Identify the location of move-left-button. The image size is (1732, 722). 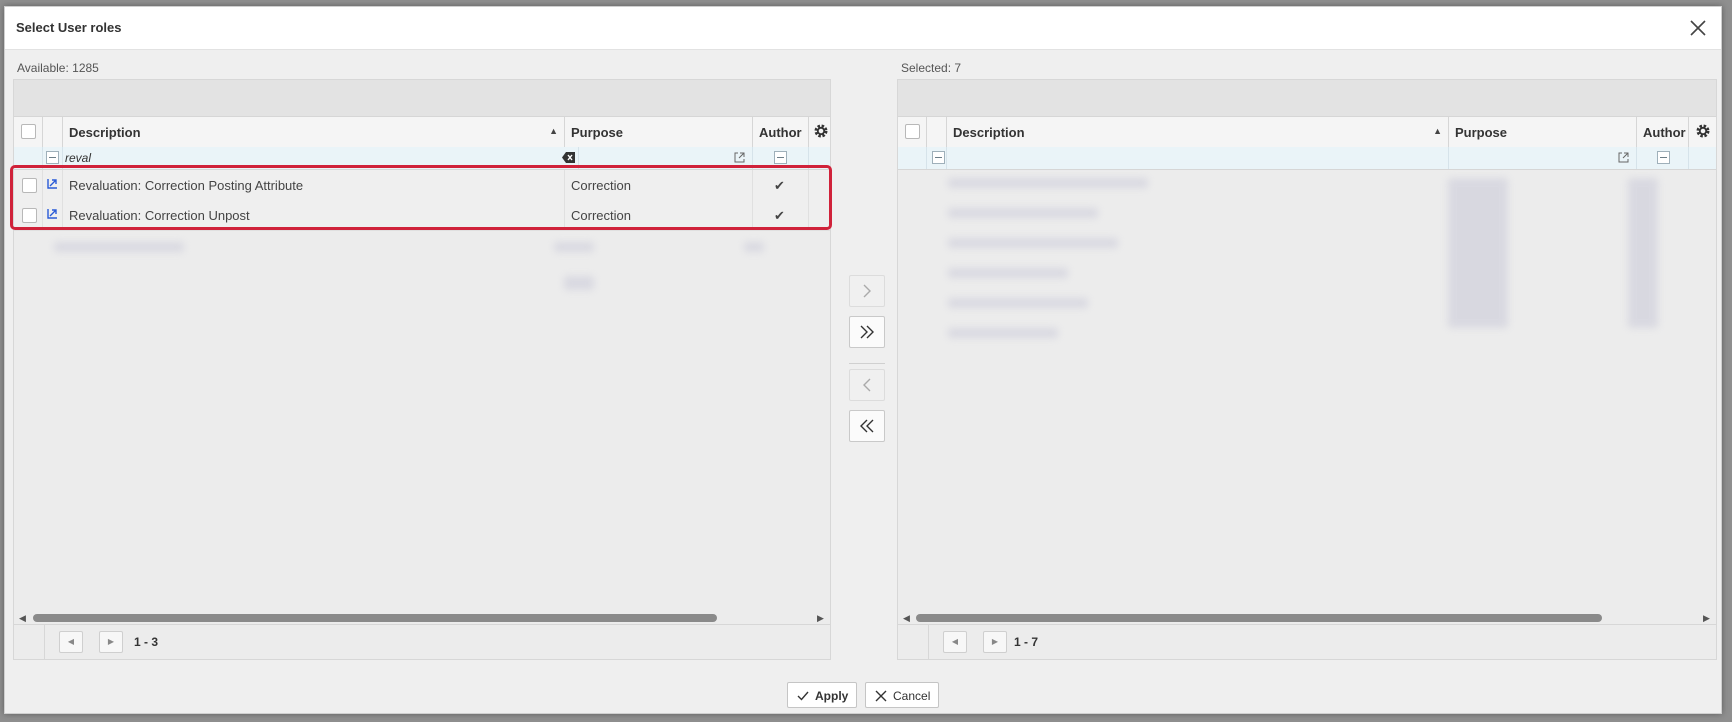
(867, 385).